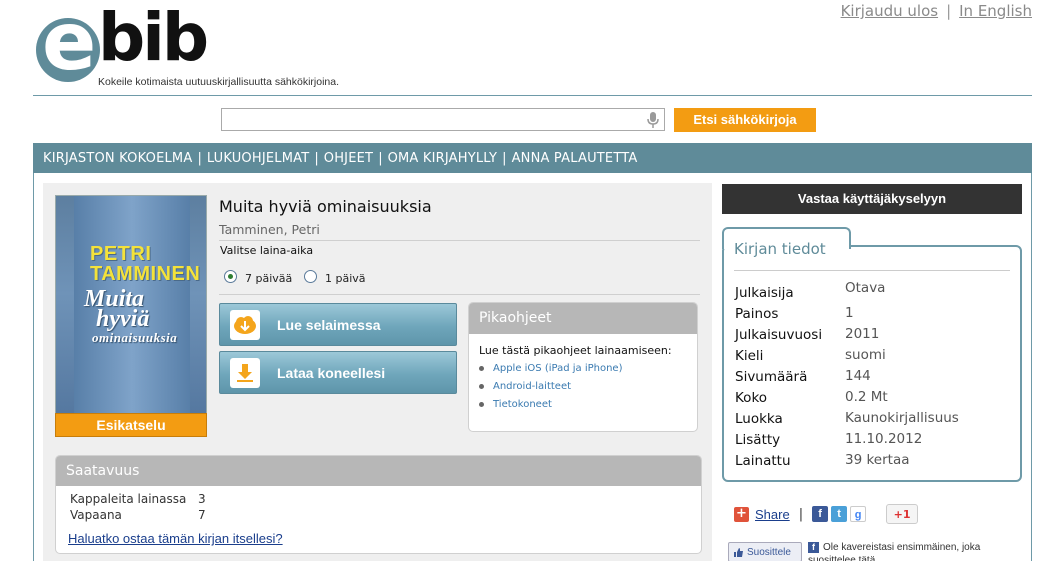  I want to click on info-value-pages: 144, so click(858, 376).